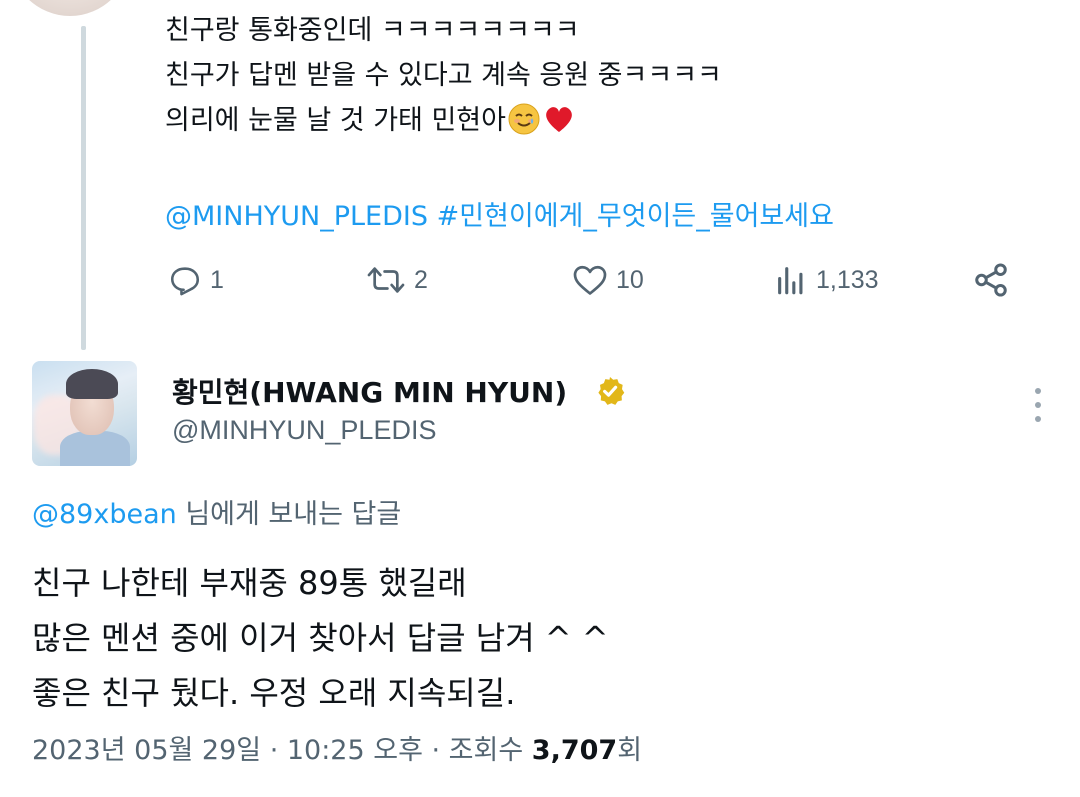  What do you see at coordinates (289, 514) in the screenshot?
I see `replying-to-label: 님에게 보내는 답글` at bounding box center [289, 514].